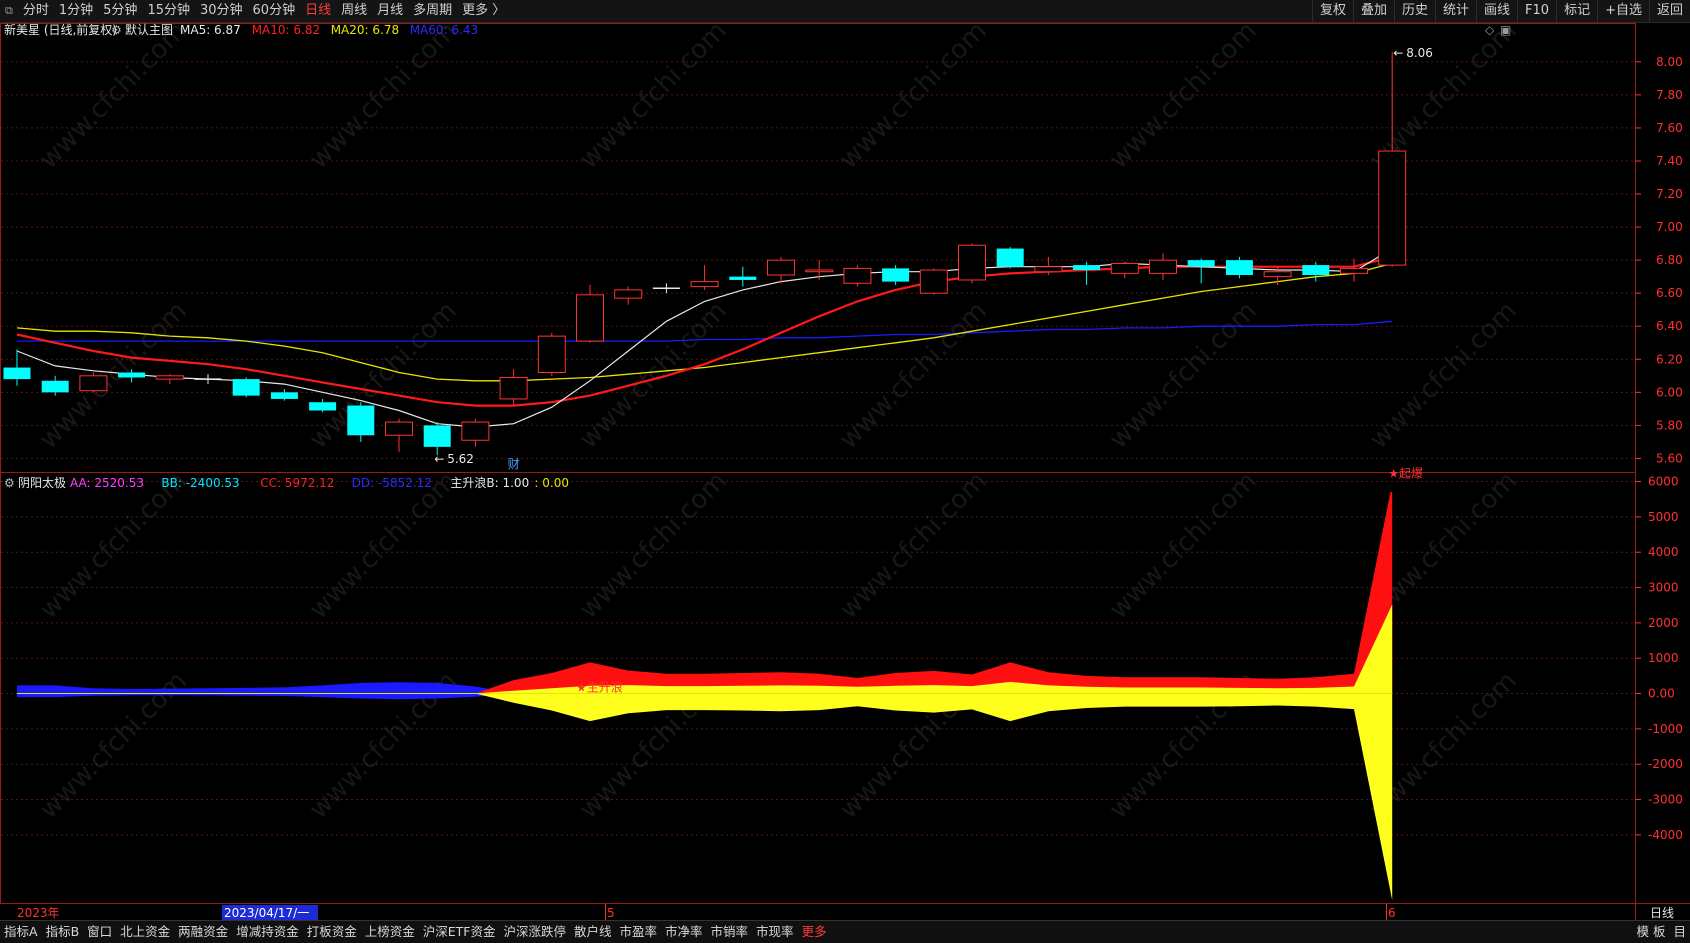 The width and height of the screenshot is (1690, 943). Describe the element at coordinates (1669, 62) in the screenshot. I see `price-tick-label: 8.00` at that location.